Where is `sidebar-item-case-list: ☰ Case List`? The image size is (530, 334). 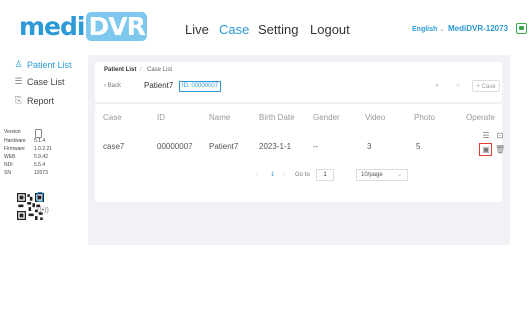 sidebar-item-case-list: ☰ Case List is located at coordinates (39, 81).